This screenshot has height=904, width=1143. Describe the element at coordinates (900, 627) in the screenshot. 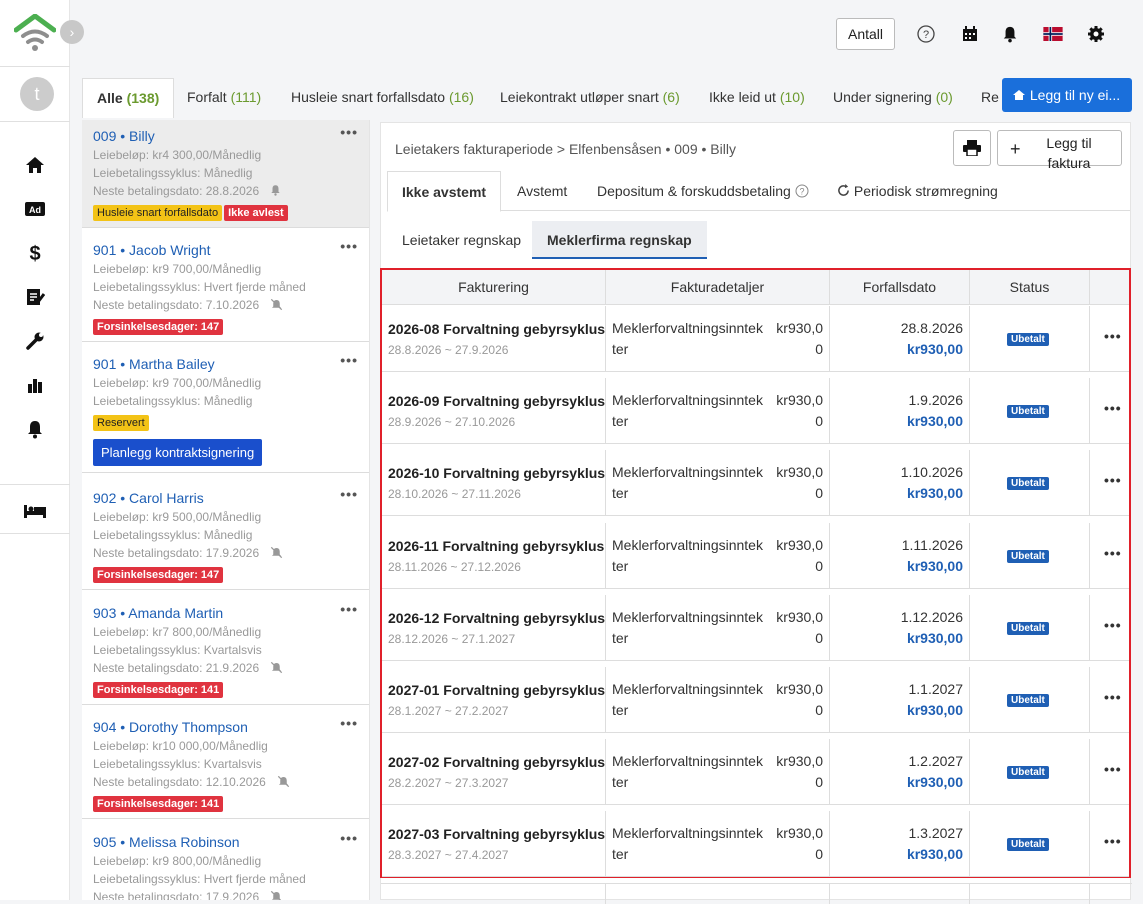

I see `due-cell: 1.12.2026 kr930,00` at that location.